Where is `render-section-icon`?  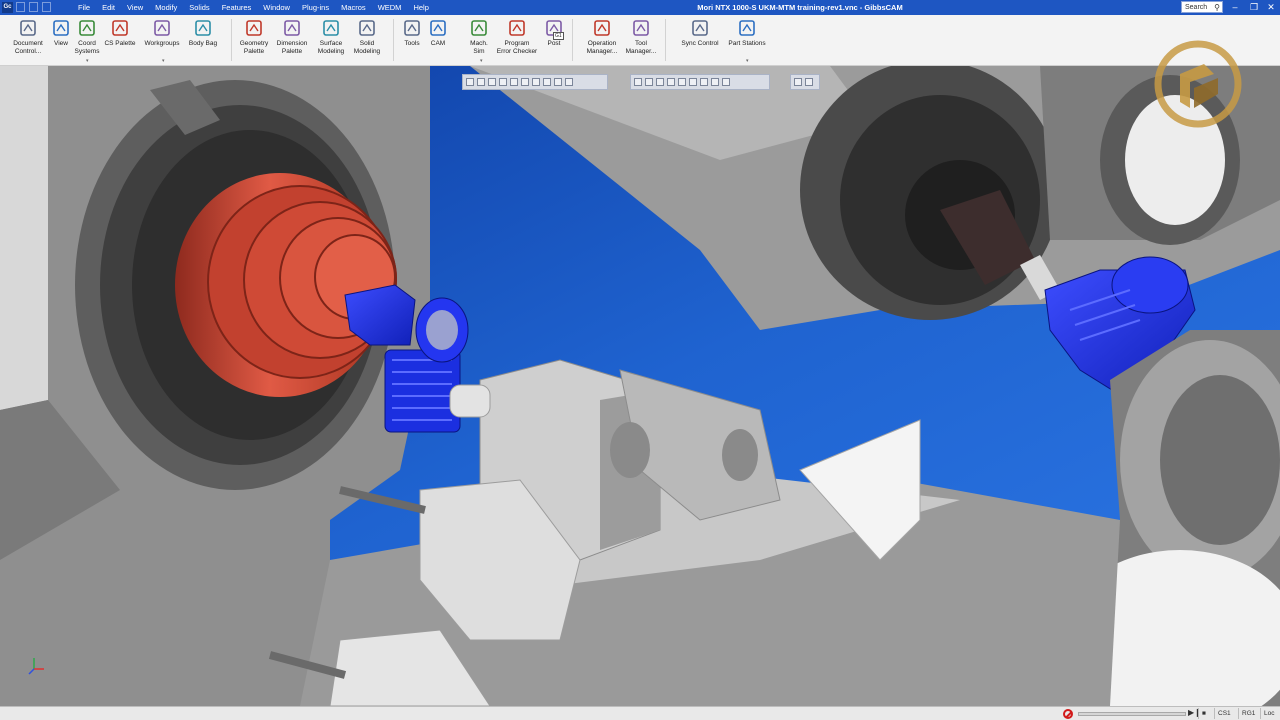 render-section-icon is located at coordinates (671, 82).